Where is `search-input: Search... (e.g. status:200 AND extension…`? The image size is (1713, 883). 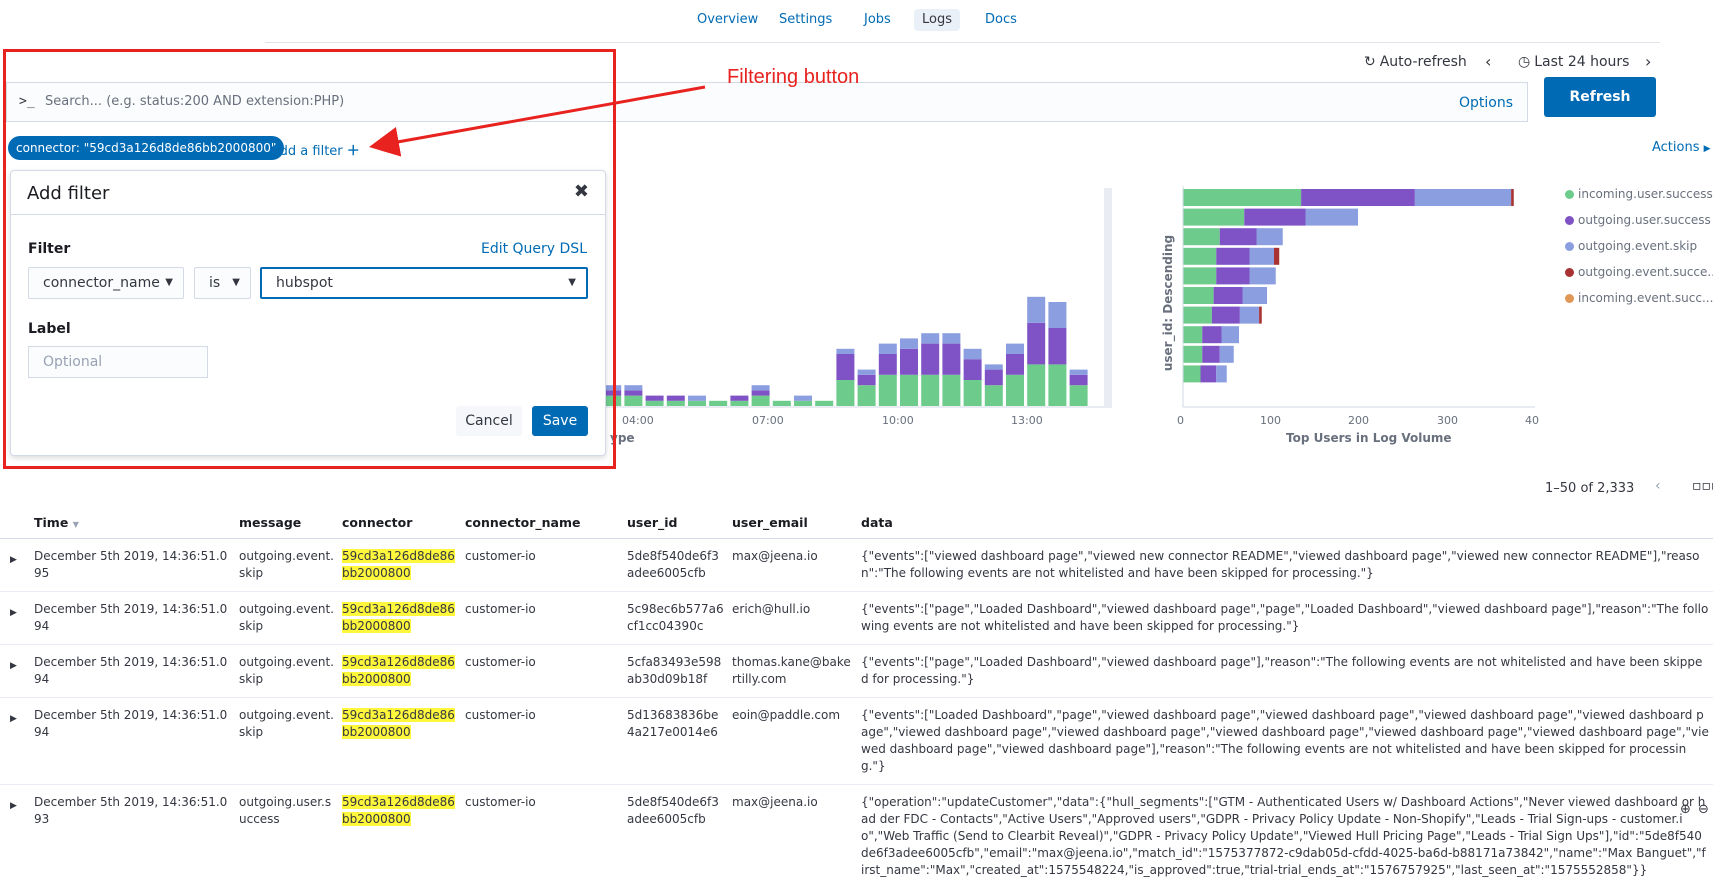 search-input: Search... (e.g. status:200 AND extension… is located at coordinates (194, 101).